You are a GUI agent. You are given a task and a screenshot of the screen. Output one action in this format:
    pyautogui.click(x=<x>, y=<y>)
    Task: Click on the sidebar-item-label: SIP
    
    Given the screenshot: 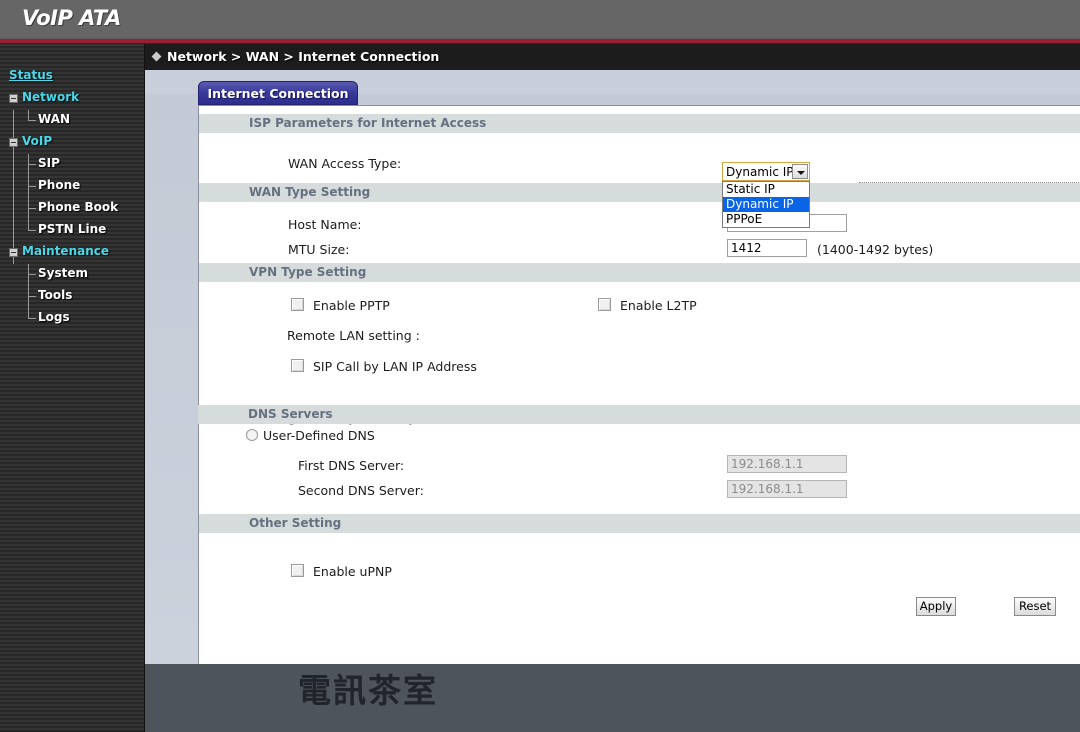 What is the action you would take?
    pyautogui.click(x=49, y=163)
    